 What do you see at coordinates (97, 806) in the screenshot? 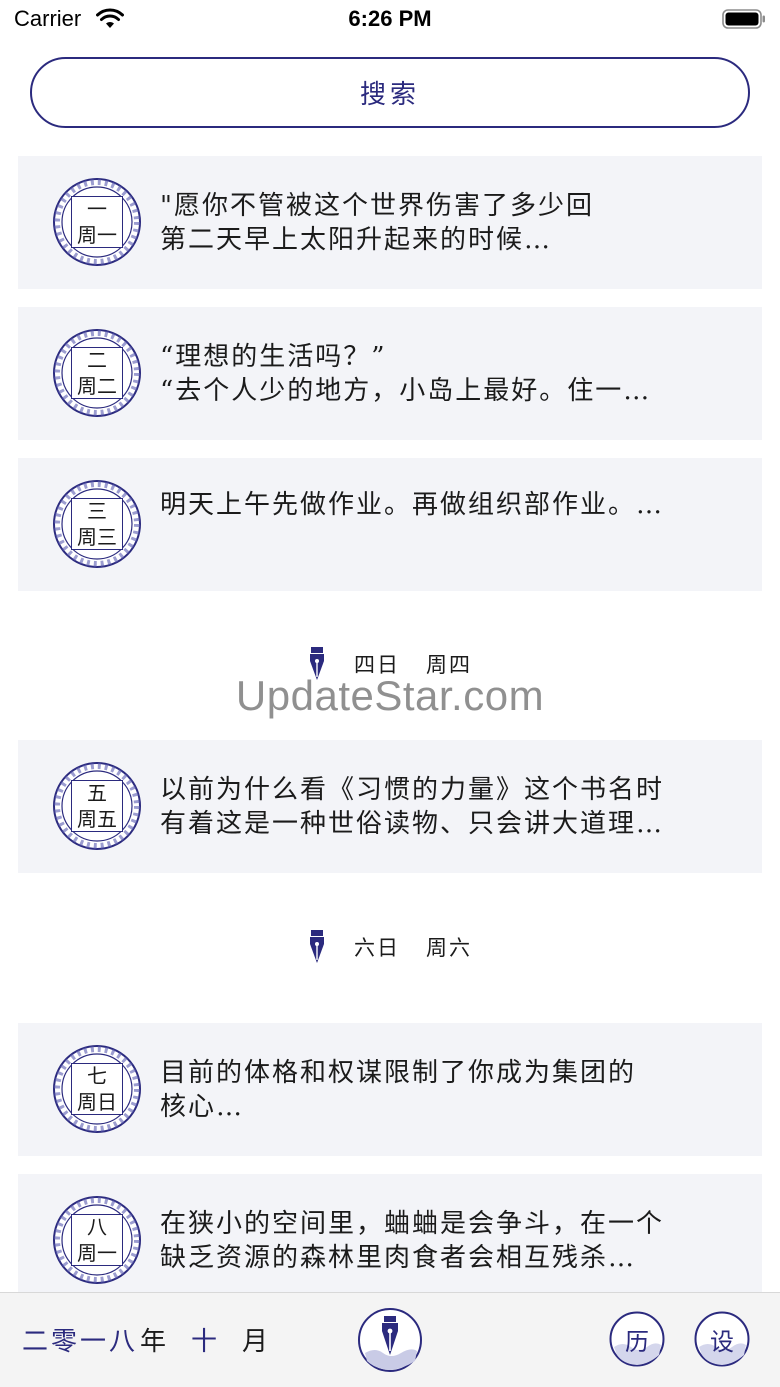
I see `date-badge: 五 周五` at bounding box center [97, 806].